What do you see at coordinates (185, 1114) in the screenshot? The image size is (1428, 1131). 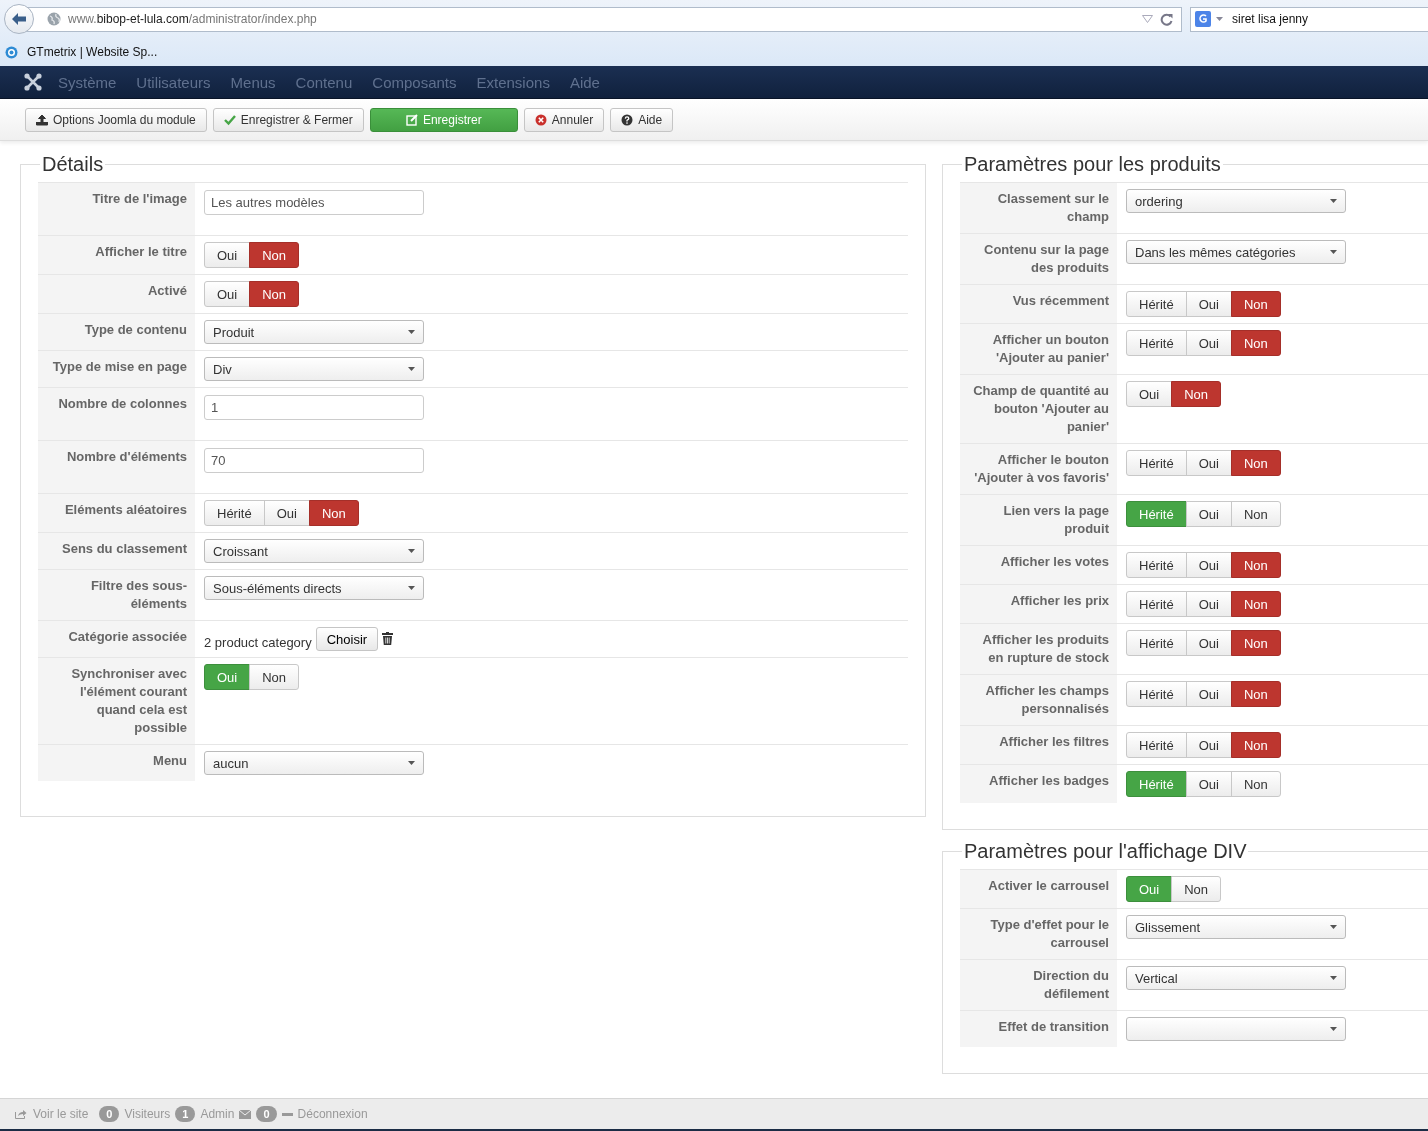 I see `count-badge: 1` at bounding box center [185, 1114].